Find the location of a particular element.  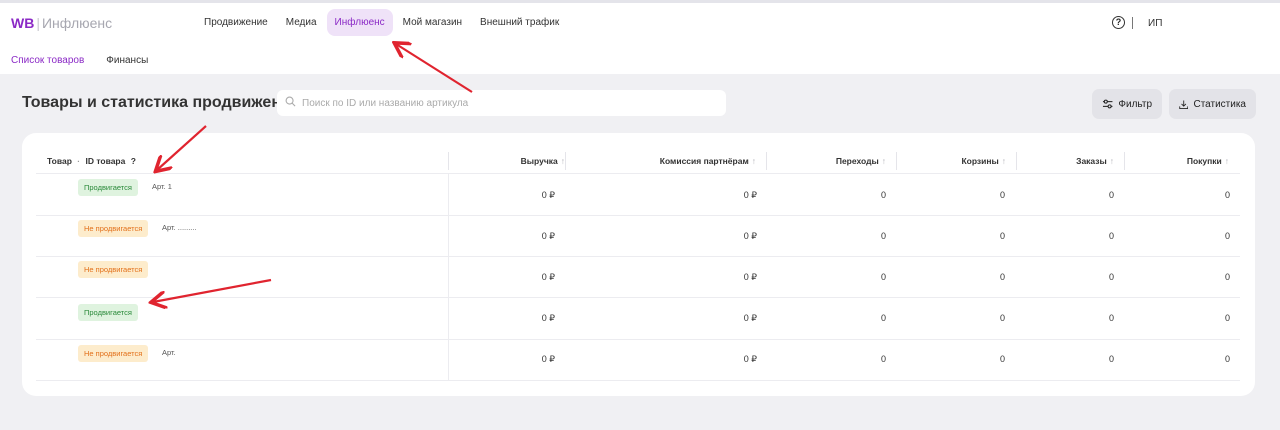

logo: WB | Инфлюенс is located at coordinates (61, 23).